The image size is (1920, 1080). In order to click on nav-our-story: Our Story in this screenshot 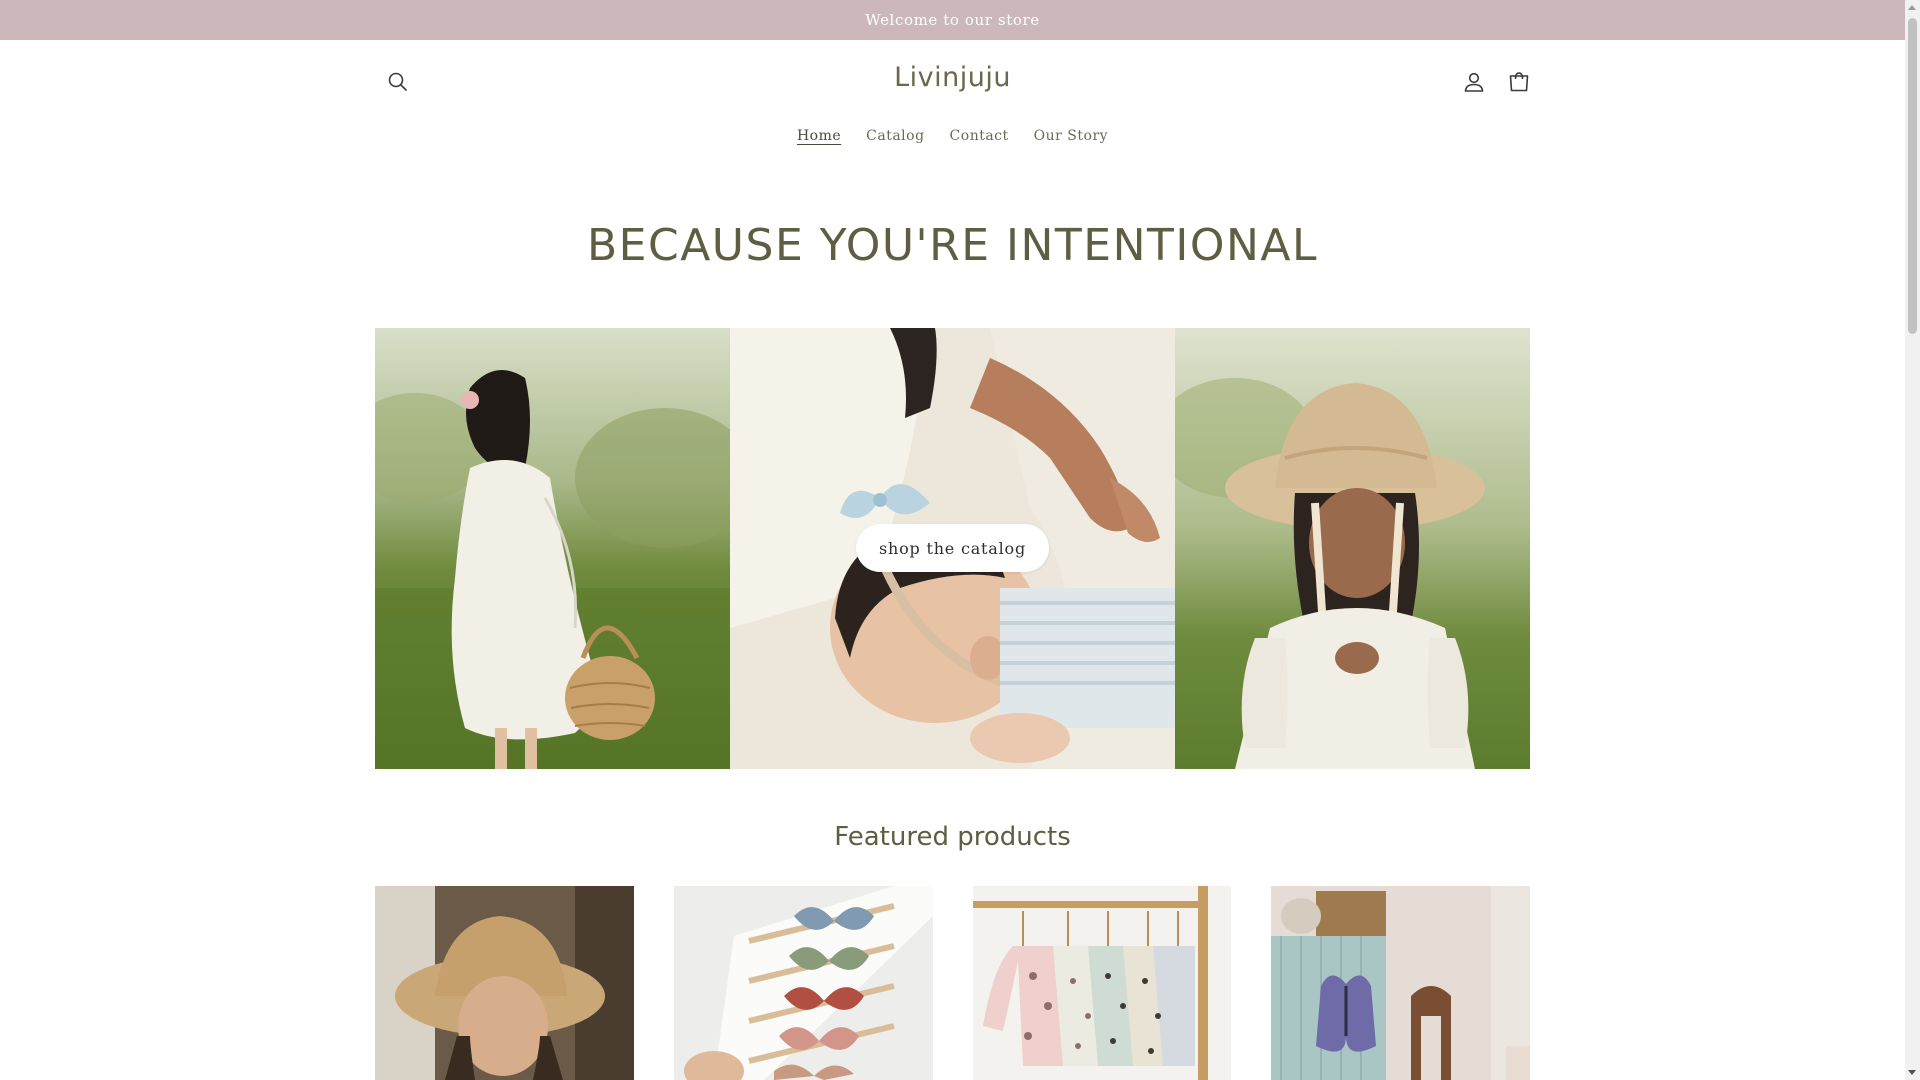, I will do `click(1071, 136)`.